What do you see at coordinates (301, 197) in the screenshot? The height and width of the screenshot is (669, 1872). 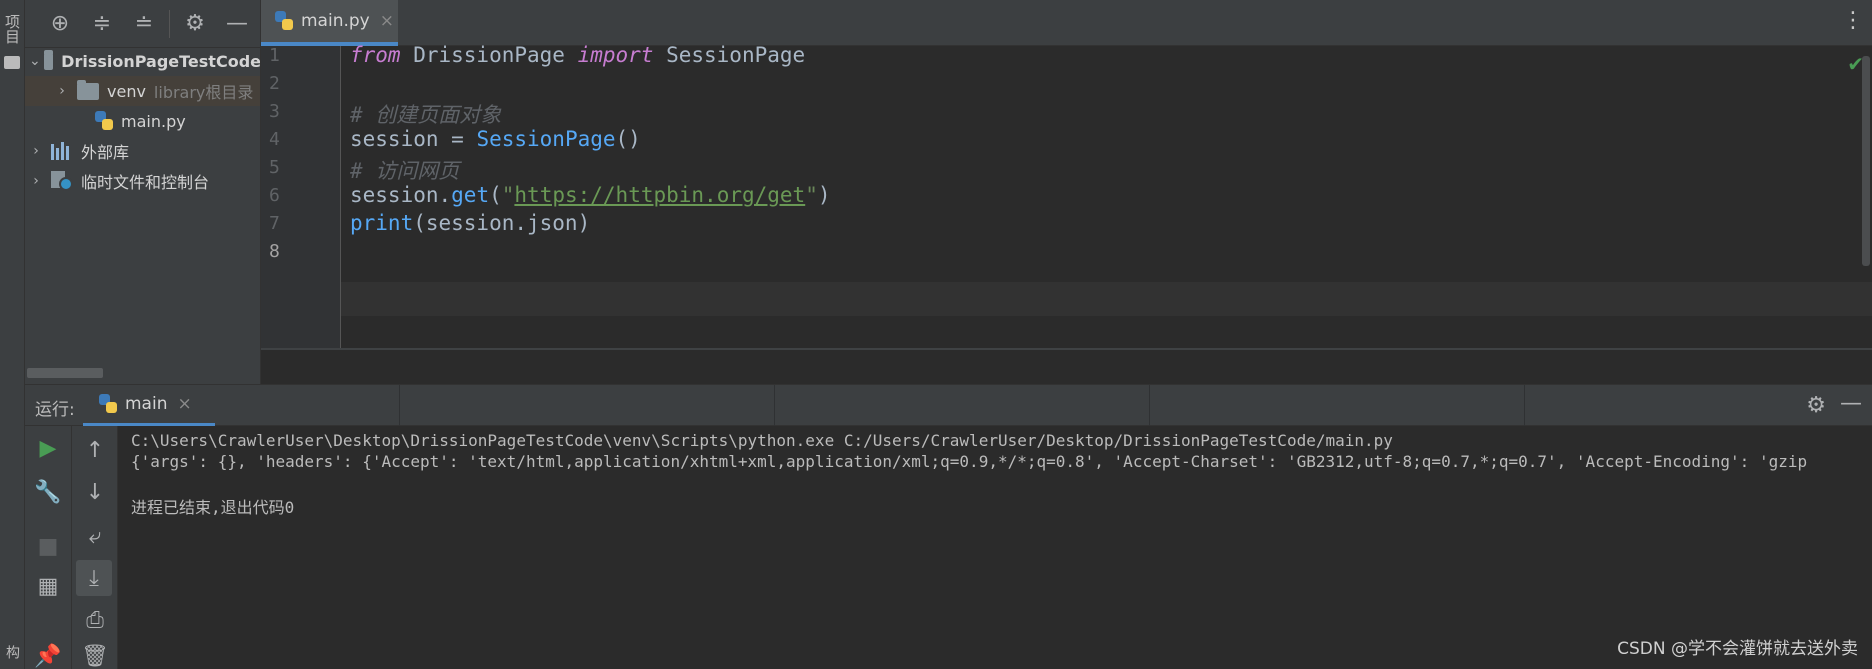 I see `line-number-gutter: 1 2 3 4 5 6 7 8` at bounding box center [301, 197].